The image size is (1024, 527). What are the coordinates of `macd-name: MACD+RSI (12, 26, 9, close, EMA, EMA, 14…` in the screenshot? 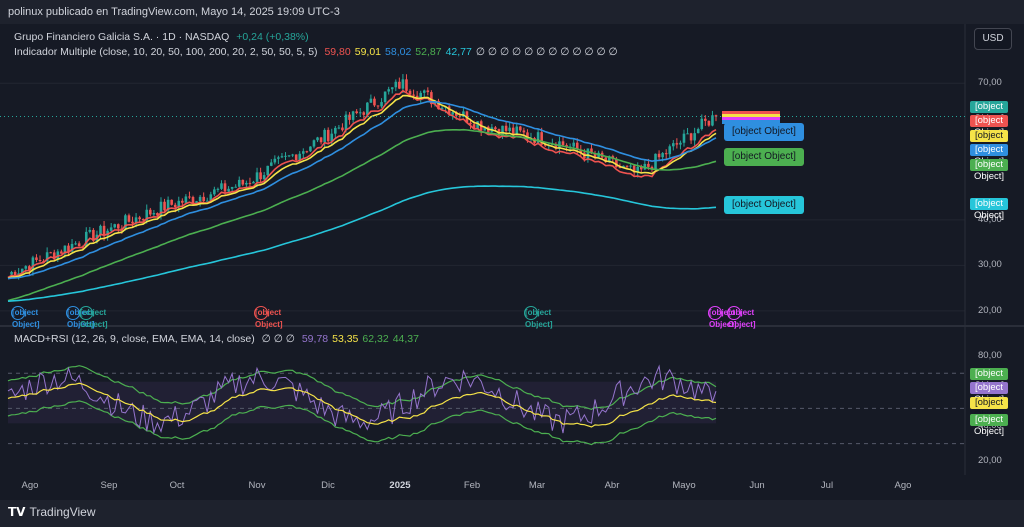 It's located at (134, 339).